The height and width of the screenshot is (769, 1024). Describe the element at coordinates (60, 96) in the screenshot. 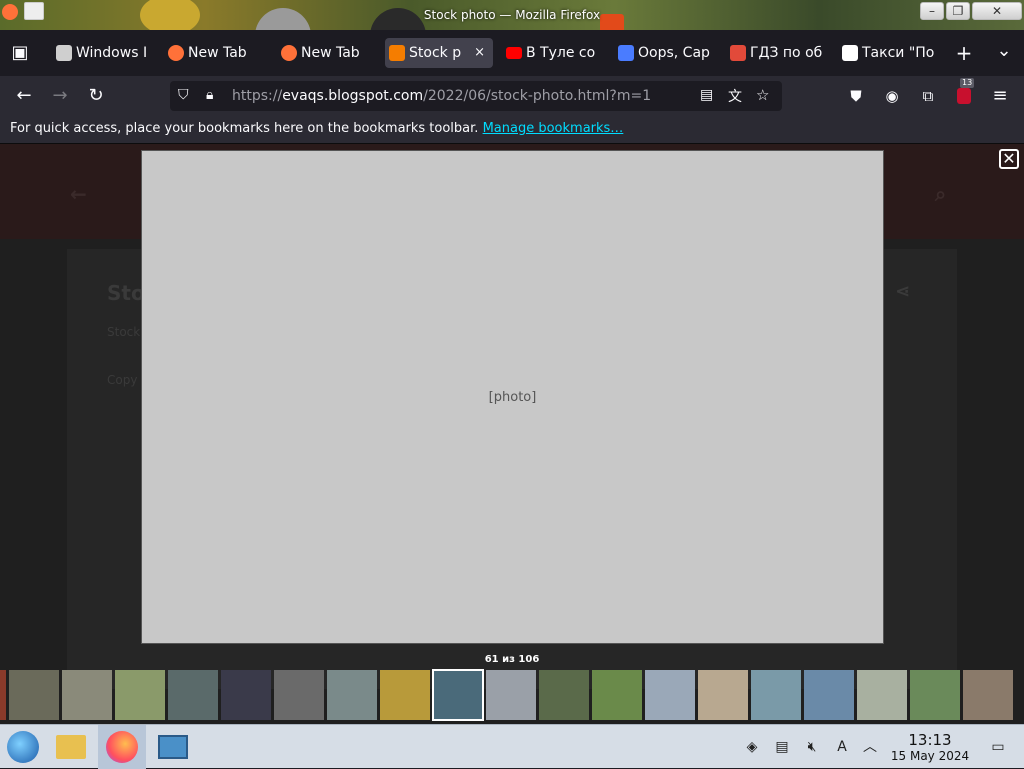

I see `forward-button: →` at that location.